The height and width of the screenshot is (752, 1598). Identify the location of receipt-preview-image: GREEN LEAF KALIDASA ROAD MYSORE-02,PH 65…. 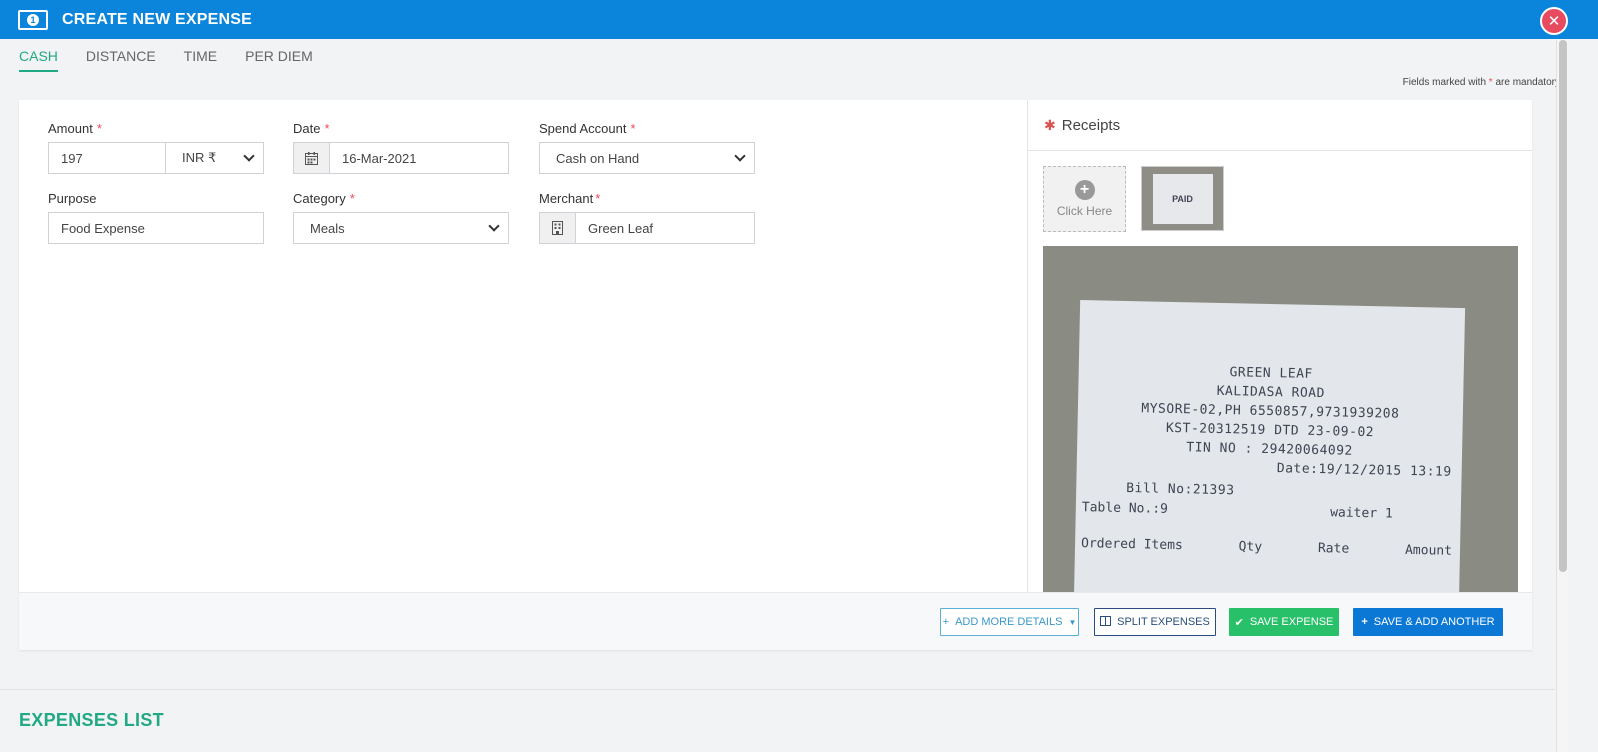
(1280, 419).